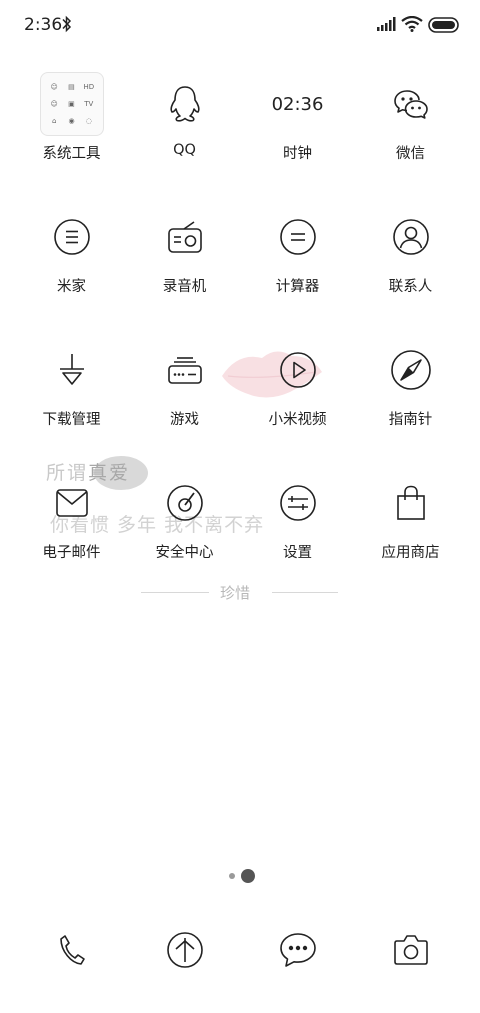 The height and width of the screenshot is (1013, 480). I want to click on clock-icon: 02:36, so click(298, 104).